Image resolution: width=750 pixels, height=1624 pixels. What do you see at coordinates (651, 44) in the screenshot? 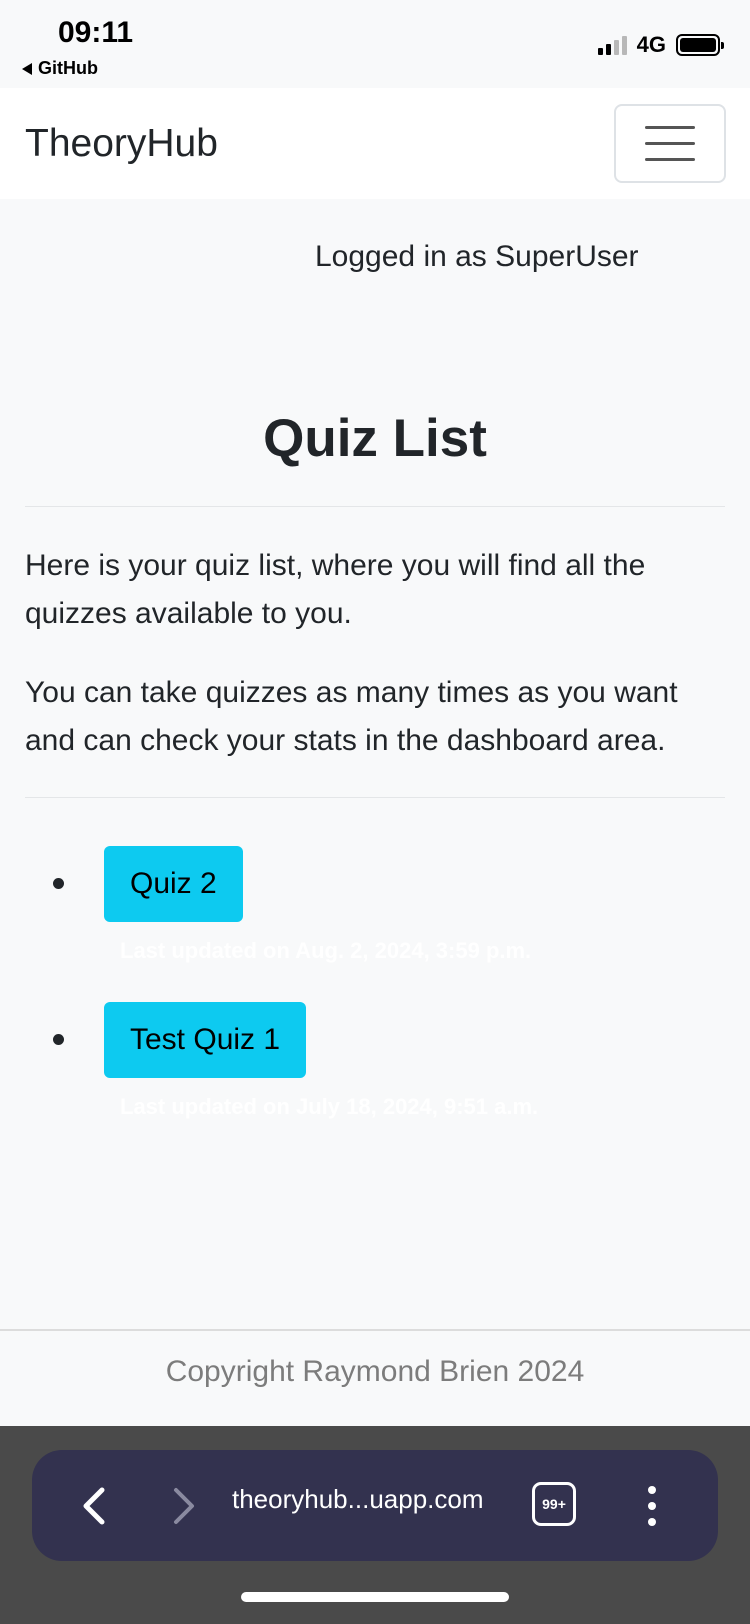
I see `network-type: 4G` at bounding box center [651, 44].